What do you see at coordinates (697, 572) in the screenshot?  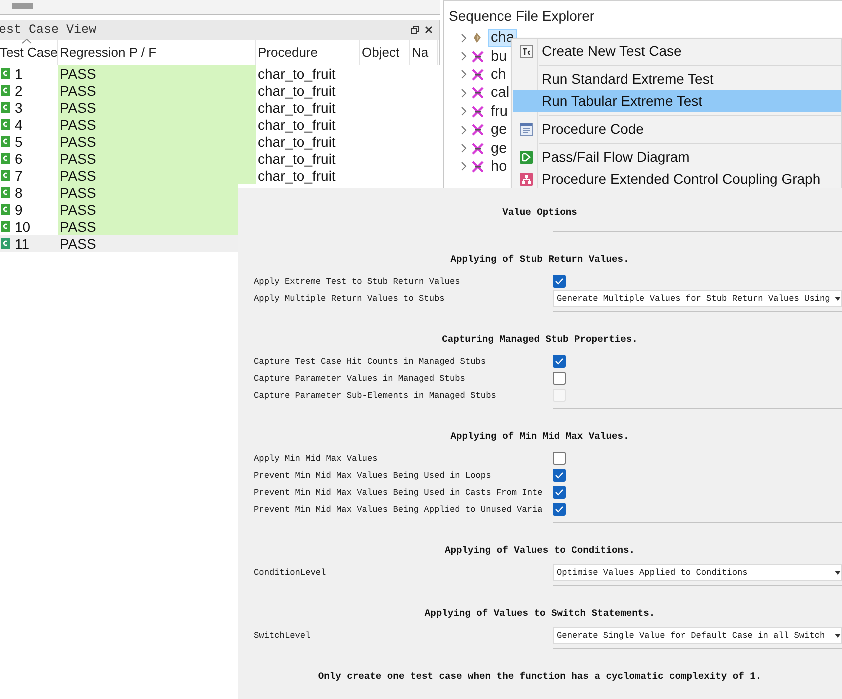 I see `dropdown: Optimise Values Applied to Conditions` at bounding box center [697, 572].